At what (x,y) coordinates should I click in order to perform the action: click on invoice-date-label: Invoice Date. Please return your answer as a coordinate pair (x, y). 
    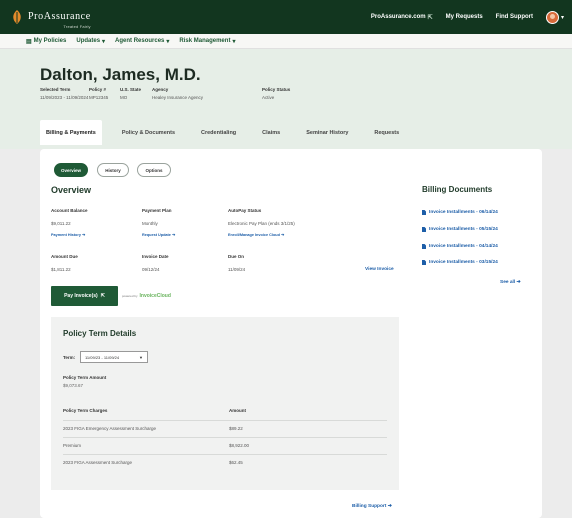
    Looking at the image, I should click on (155, 256).